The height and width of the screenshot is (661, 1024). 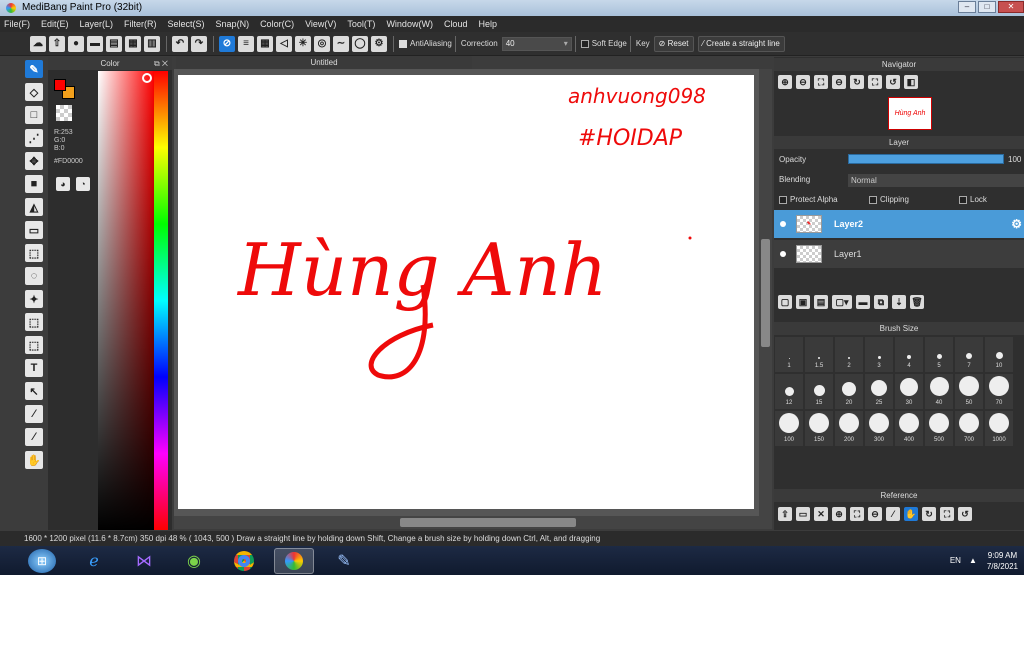 I want to click on navigator-thumbnail: Hùng Anh, so click(x=910, y=113).